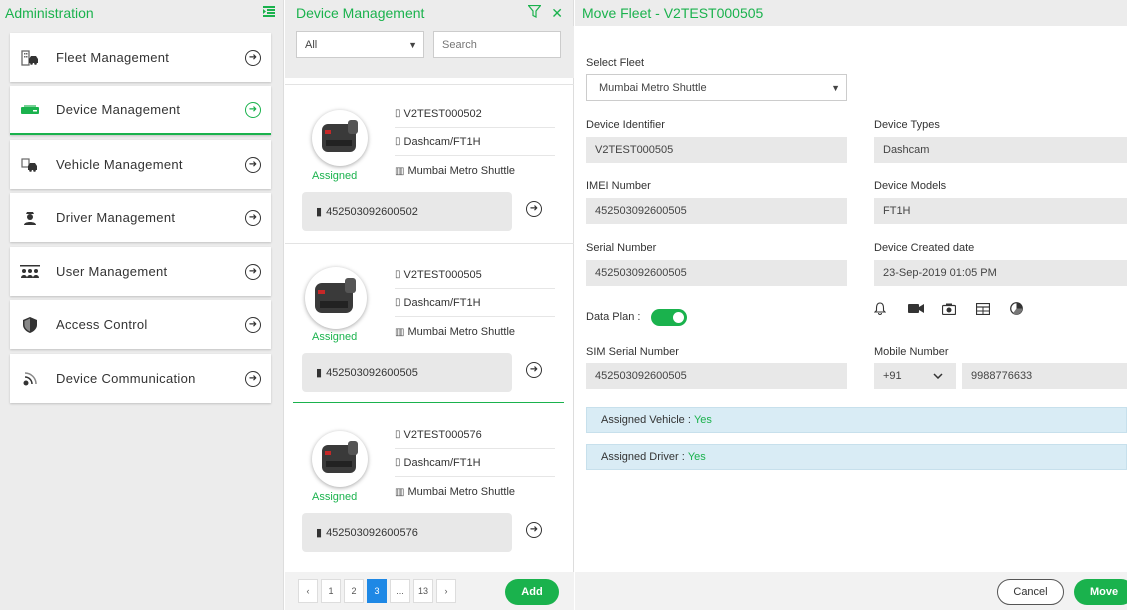  What do you see at coordinates (118, 109) in the screenshot?
I see `menu-label: Device Management` at bounding box center [118, 109].